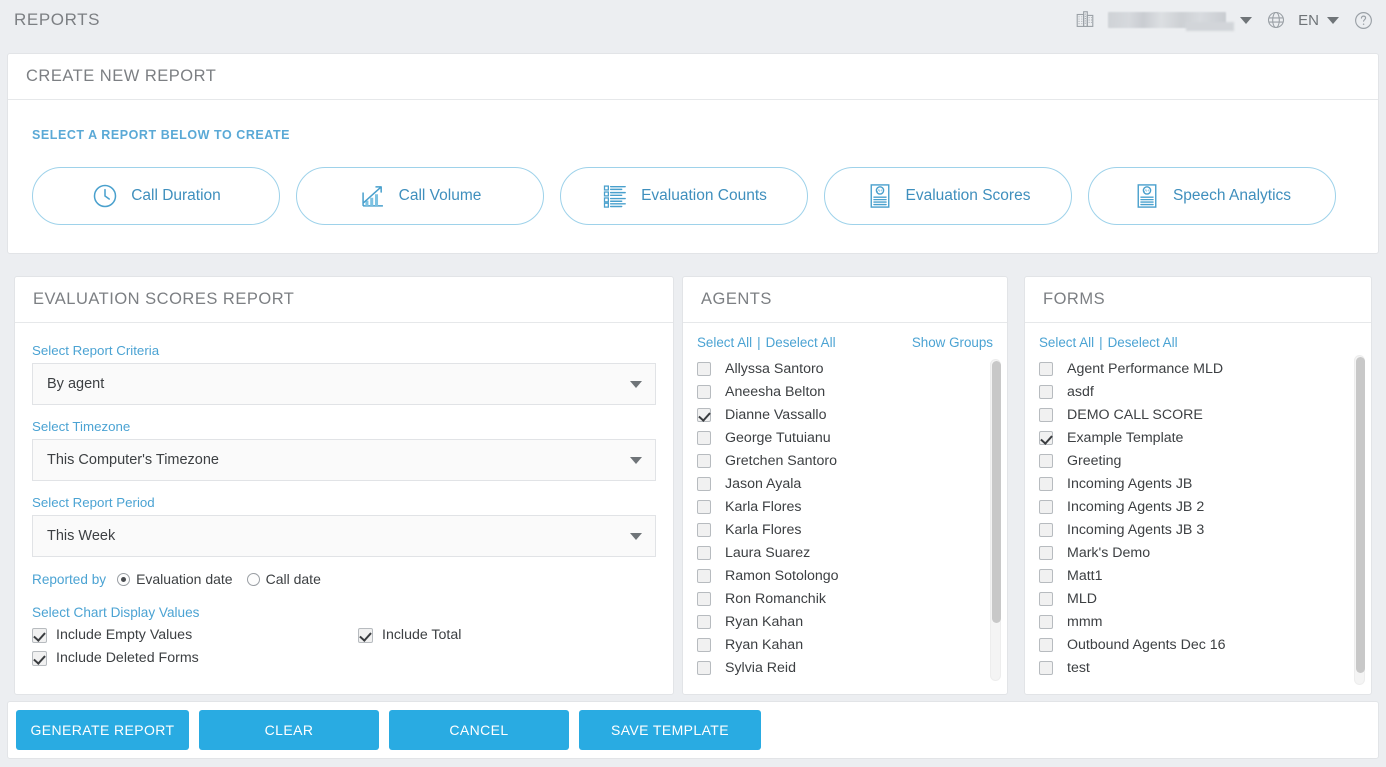 The height and width of the screenshot is (767, 1386). What do you see at coordinates (124, 579) in the screenshot?
I see `radio-evaluation-date` at bounding box center [124, 579].